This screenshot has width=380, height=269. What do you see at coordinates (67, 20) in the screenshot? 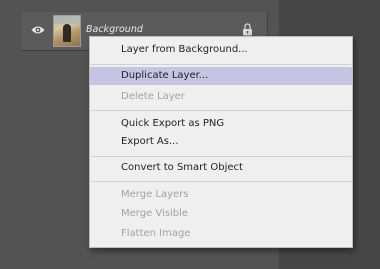
I see `thumbnail-sky` at bounding box center [67, 20].